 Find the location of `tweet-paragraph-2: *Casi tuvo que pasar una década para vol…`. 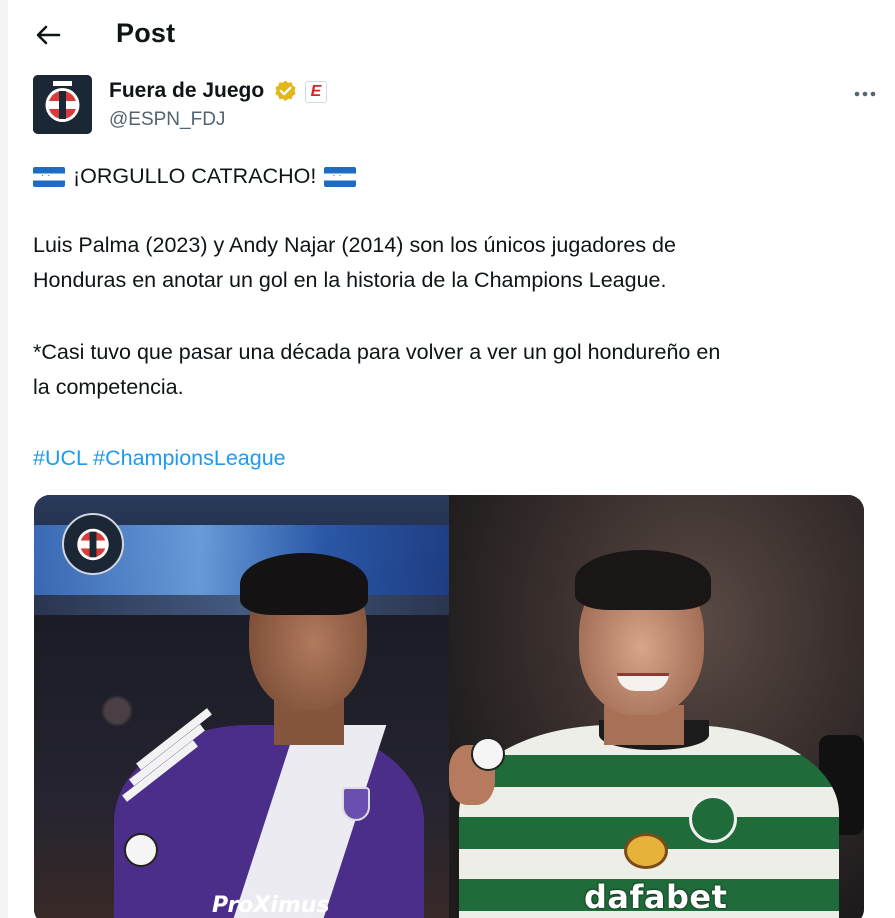

tweet-paragraph-2: *Casi tuvo que pasar una década para vol… is located at coordinates (448, 370).